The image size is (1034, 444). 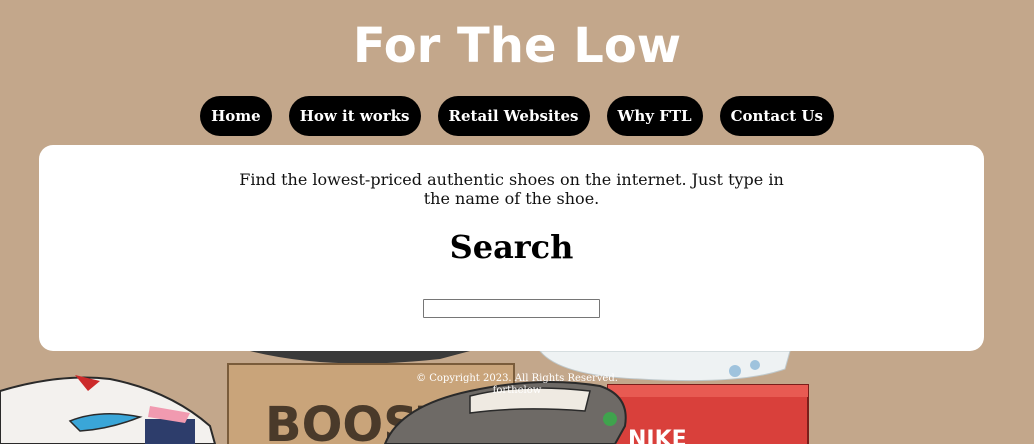 What do you see at coordinates (517, 46) in the screenshot?
I see `site-title: For The Low` at bounding box center [517, 46].